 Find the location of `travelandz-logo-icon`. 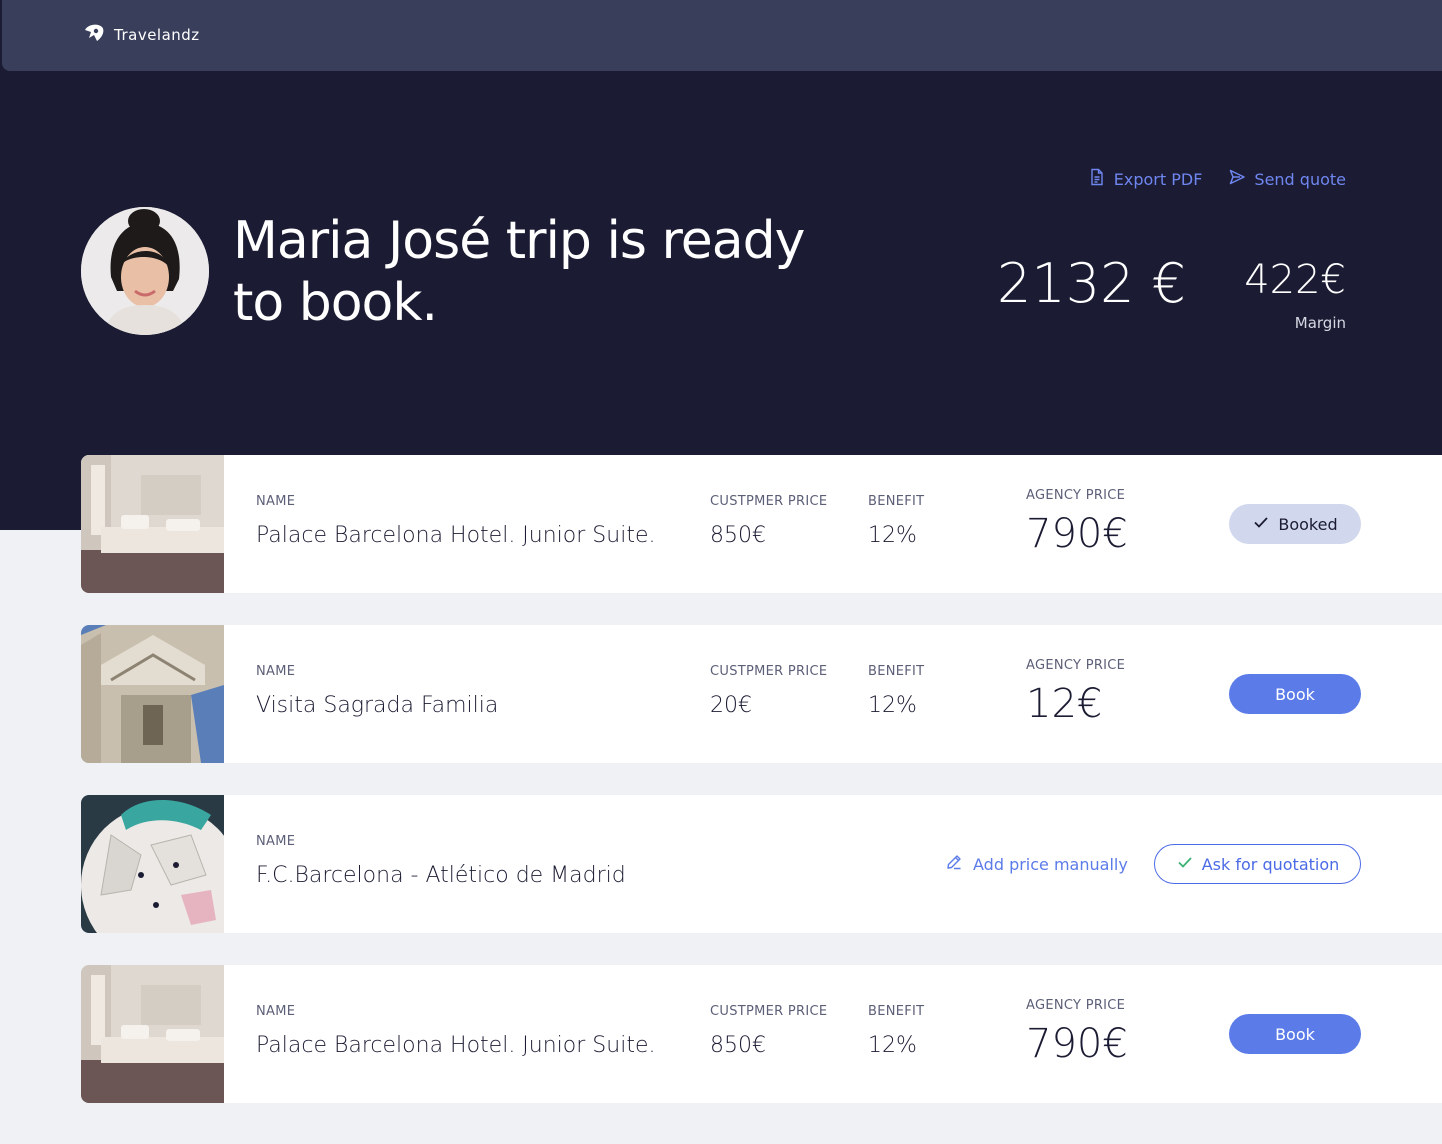

travelandz-logo-icon is located at coordinates (94, 35).